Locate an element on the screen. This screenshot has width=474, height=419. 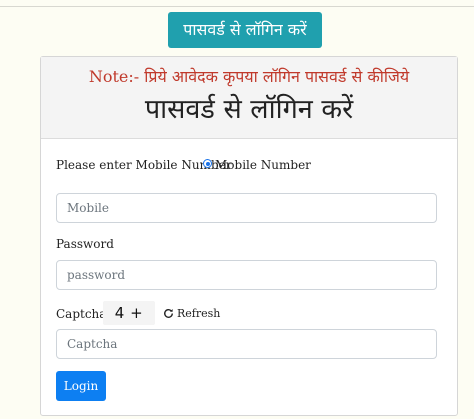
mobile-number-radio-label: Mobile Number is located at coordinates (263, 165).